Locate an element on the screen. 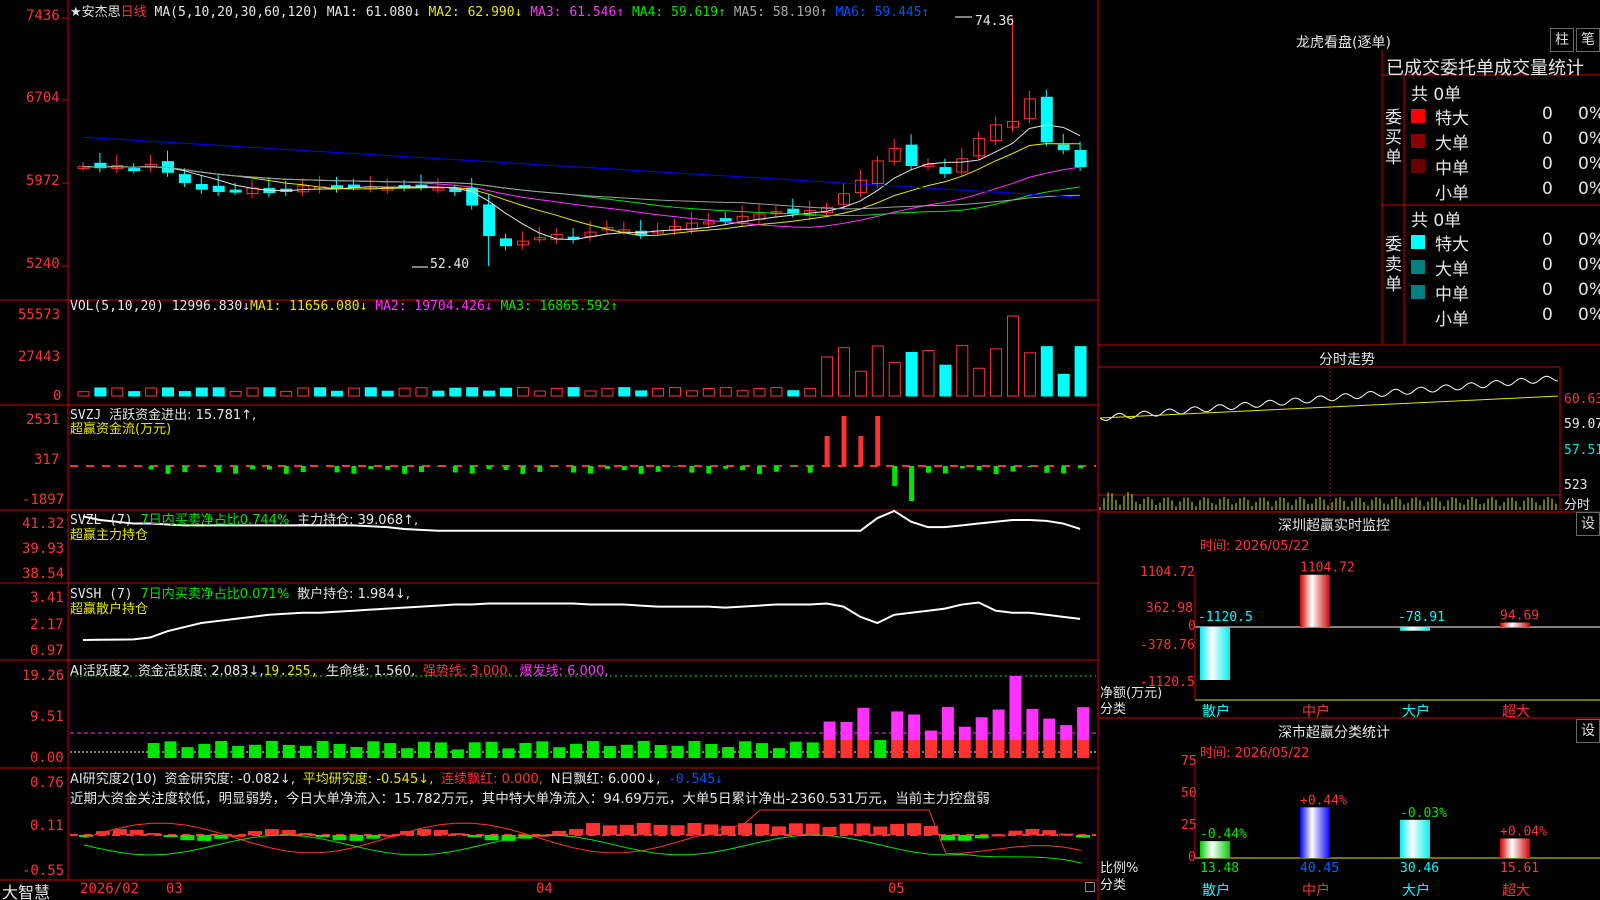 The width and height of the screenshot is (1600, 900). vol-ma2: MA2: 19704.426↓ is located at coordinates (434, 306).